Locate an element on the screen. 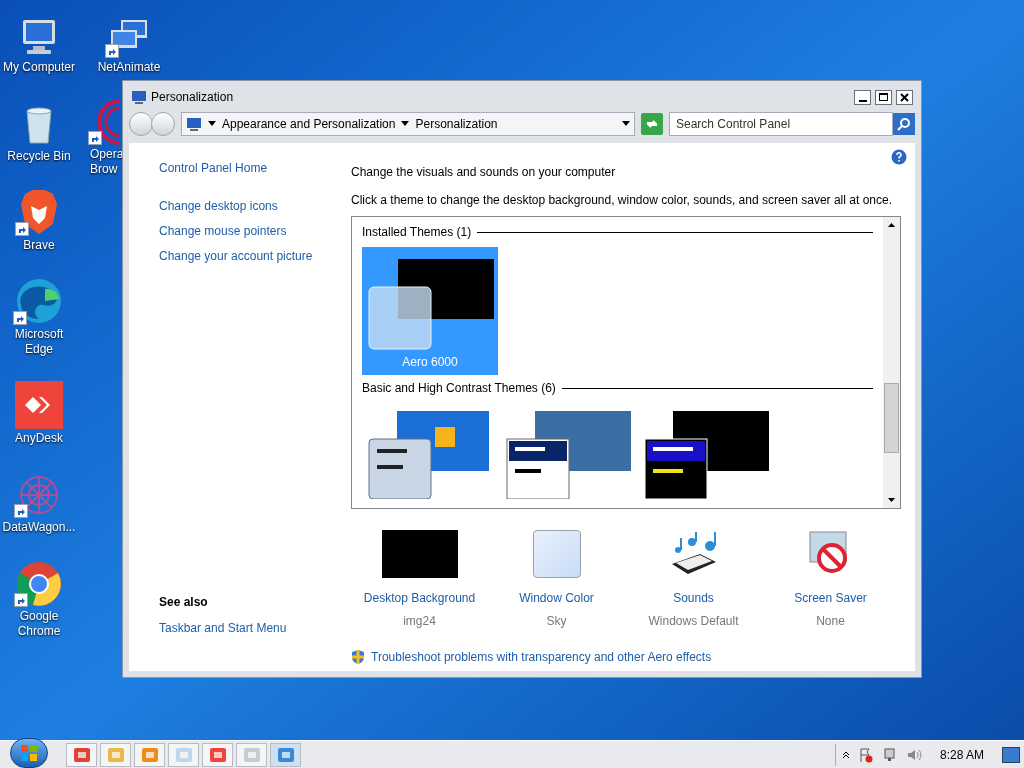  icon-label: Recycle Bin is located at coordinates (39, 156).